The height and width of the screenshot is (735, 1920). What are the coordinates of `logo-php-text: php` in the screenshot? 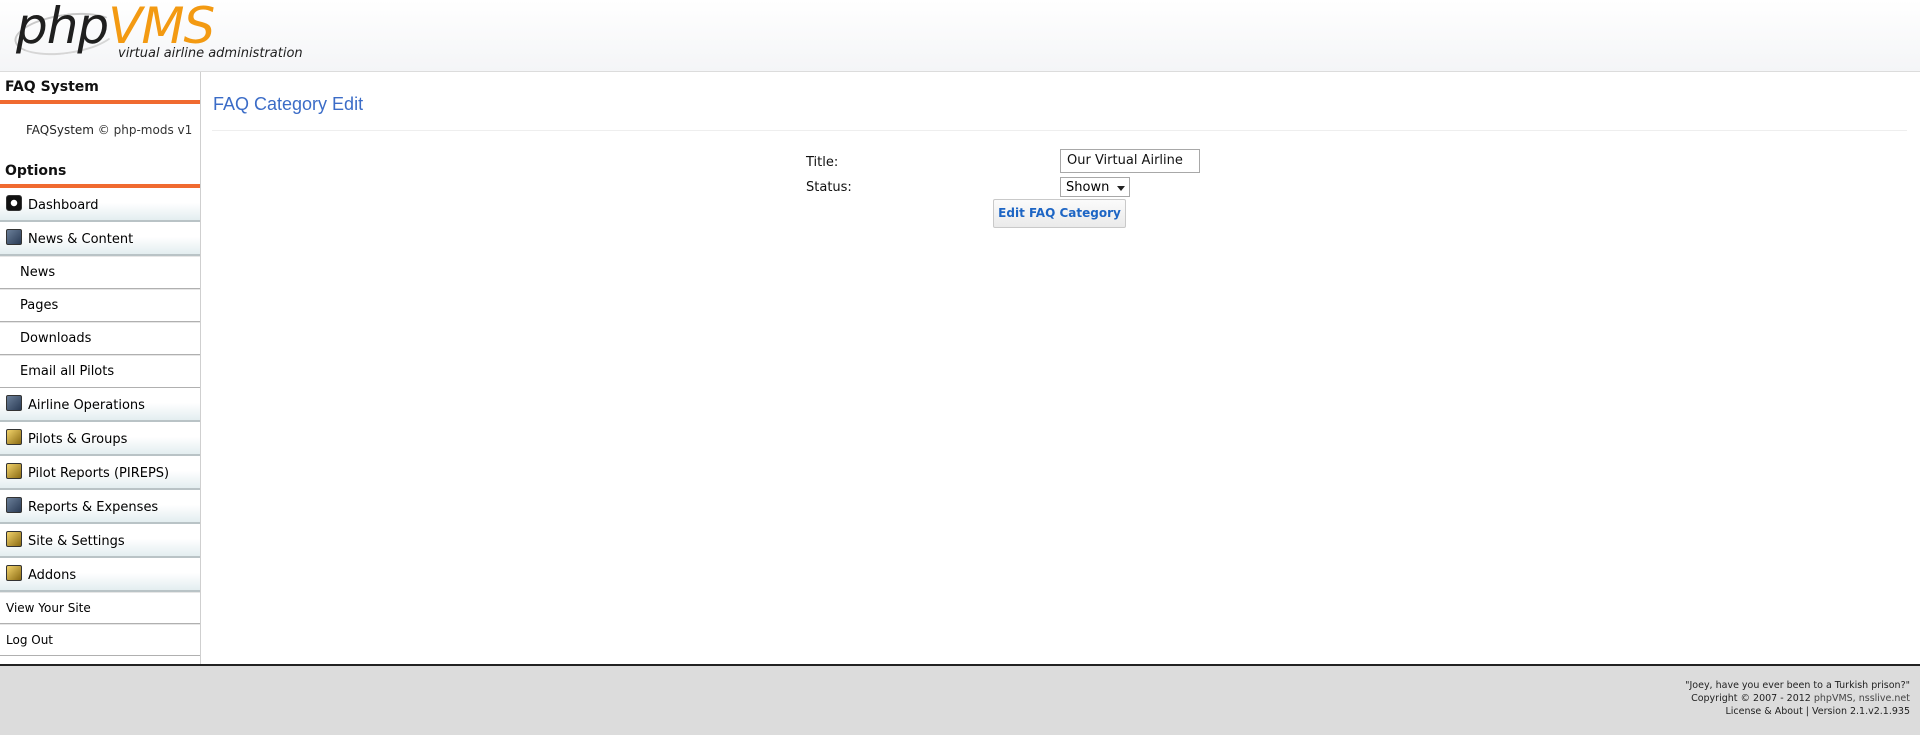 It's located at (62, 27).